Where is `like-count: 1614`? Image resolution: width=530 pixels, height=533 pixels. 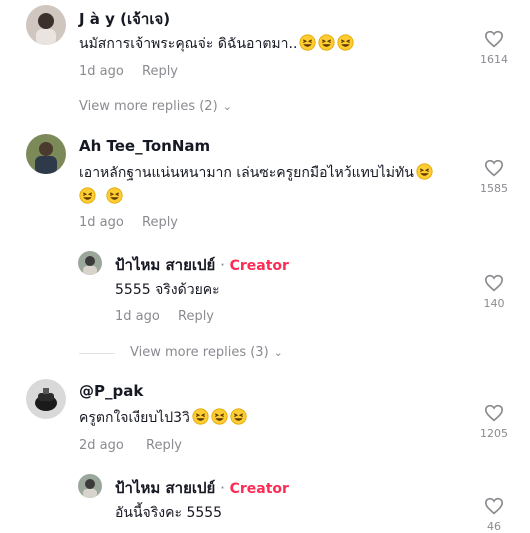
like-count: 1614 is located at coordinates (494, 59).